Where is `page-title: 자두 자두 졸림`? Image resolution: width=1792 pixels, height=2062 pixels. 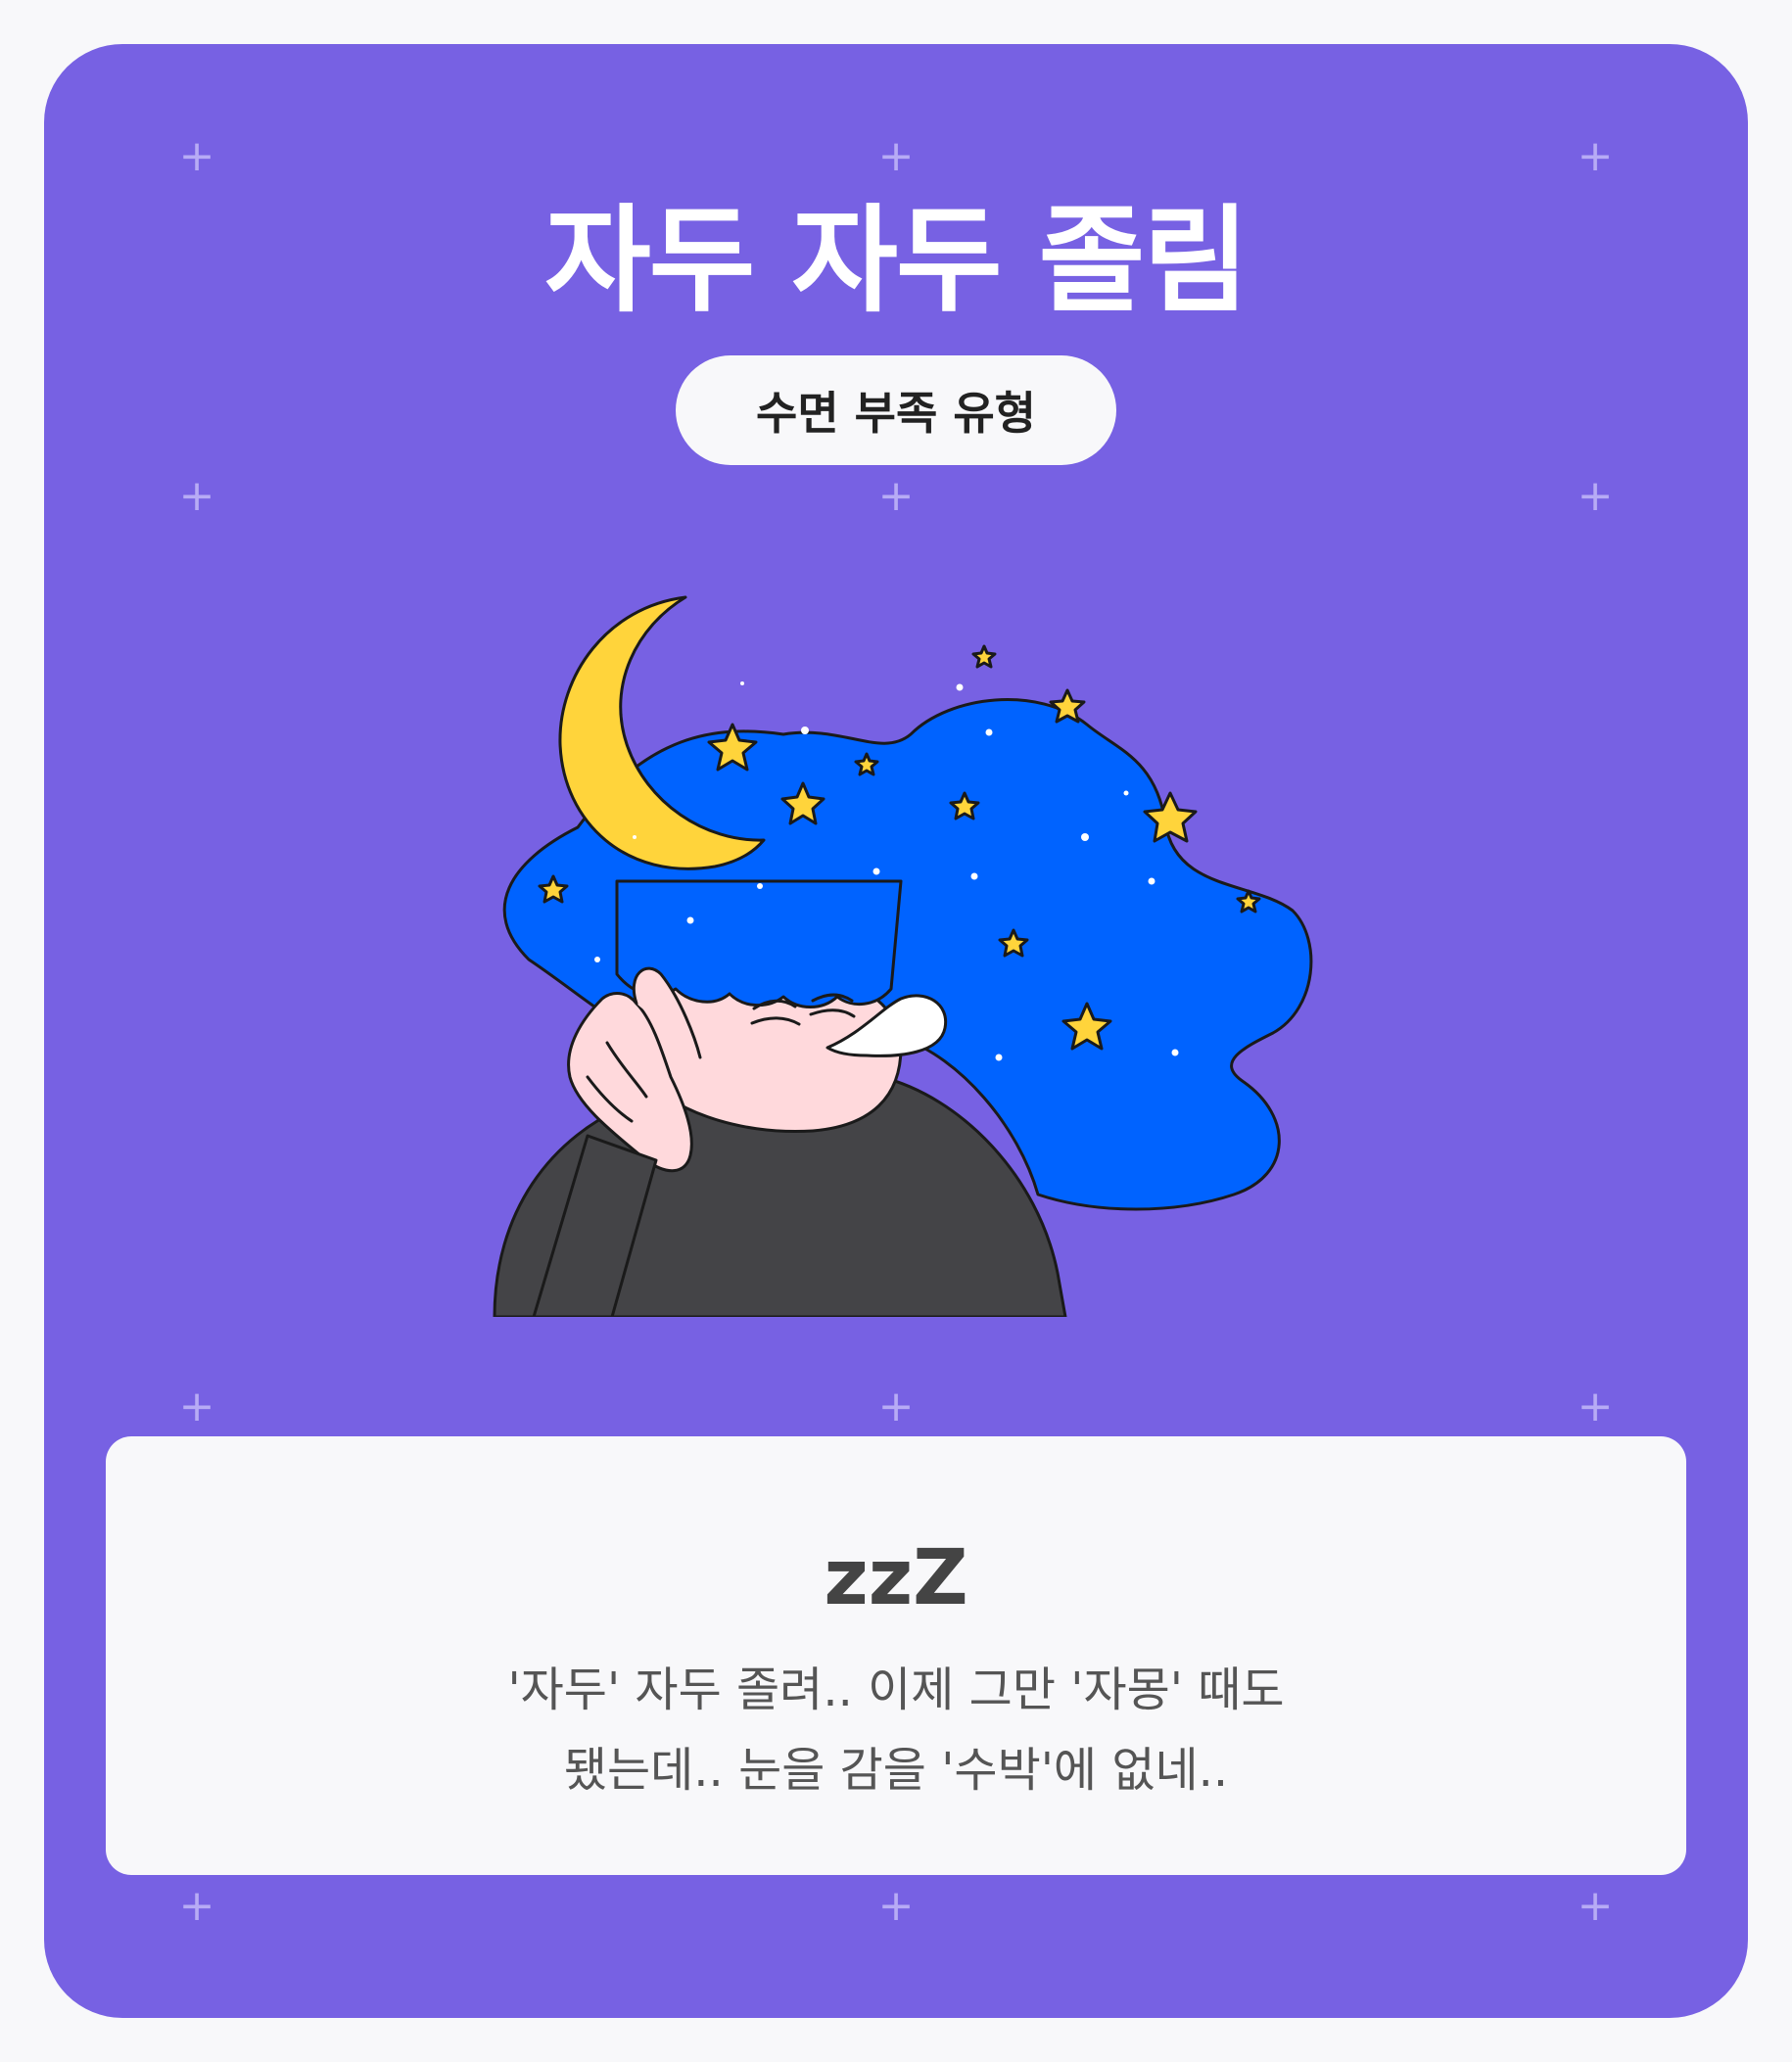
page-title: 자두 자두 졸림 is located at coordinates (897, 260).